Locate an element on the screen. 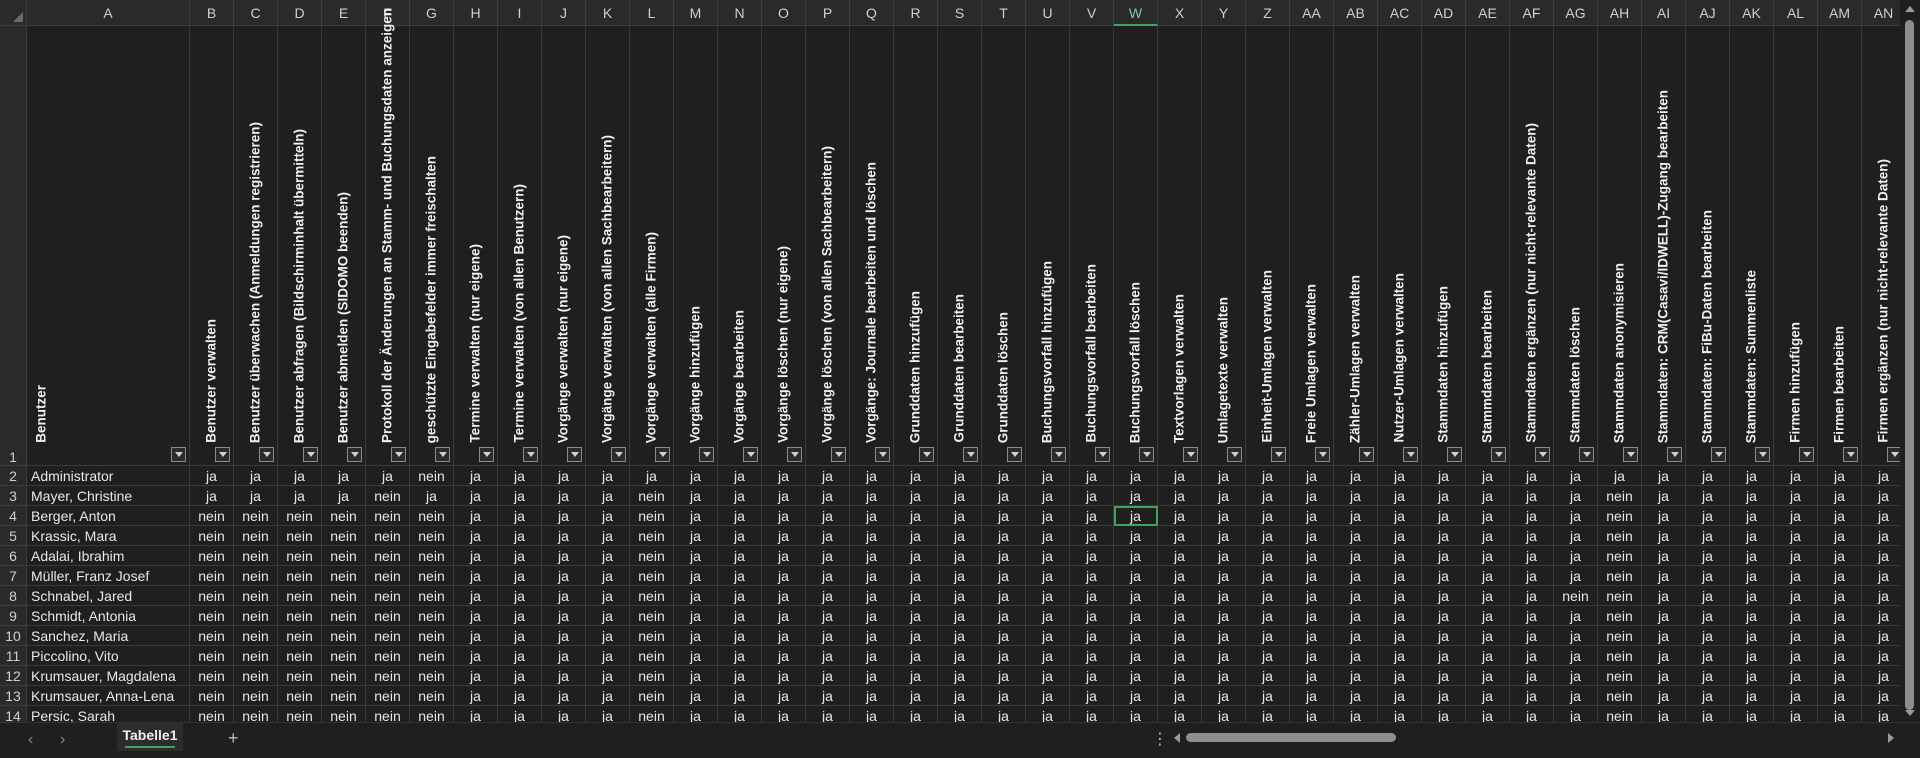 This screenshot has width=1920, height=758. next-sheet-arrow-icon: › is located at coordinates (62, 740).